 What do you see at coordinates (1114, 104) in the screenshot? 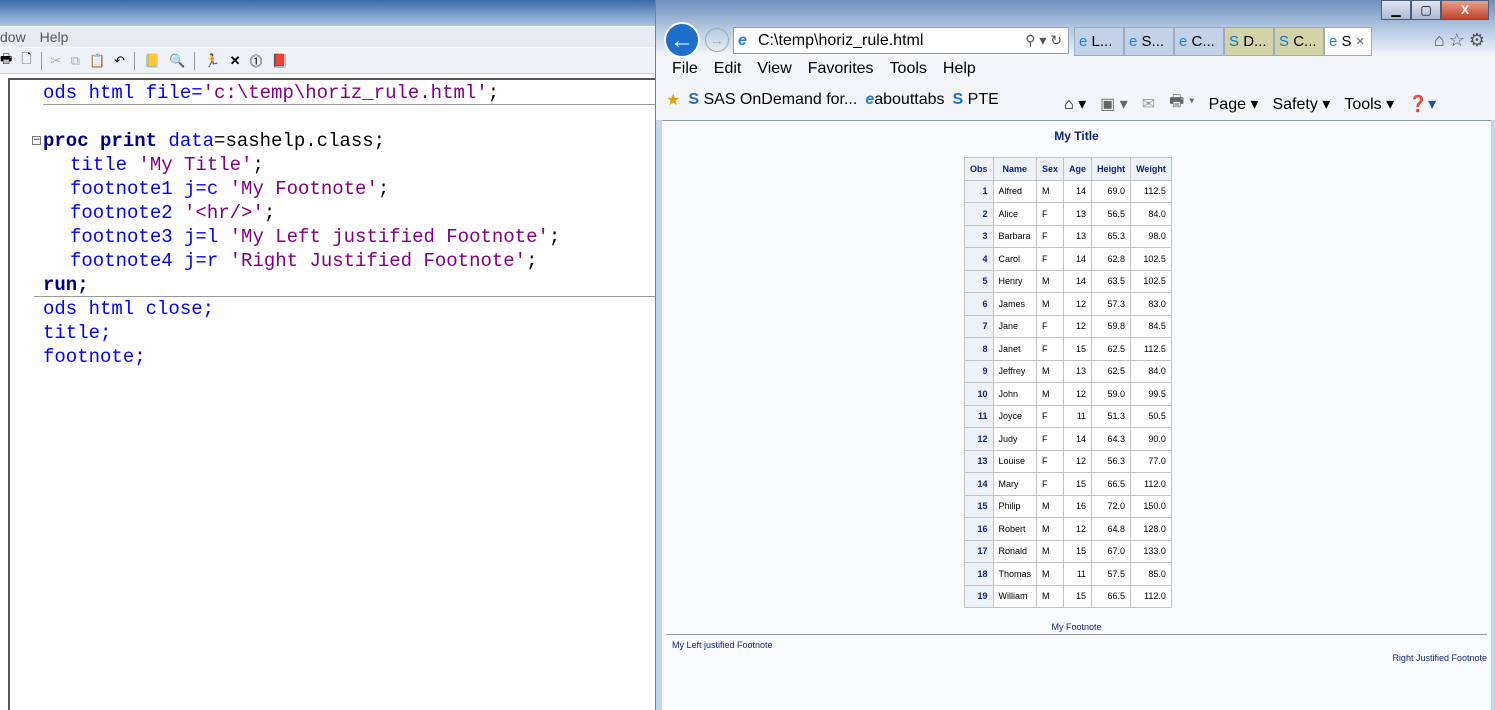
I see `feeds-icon: ▣ ▾` at bounding box center [1114, 104].